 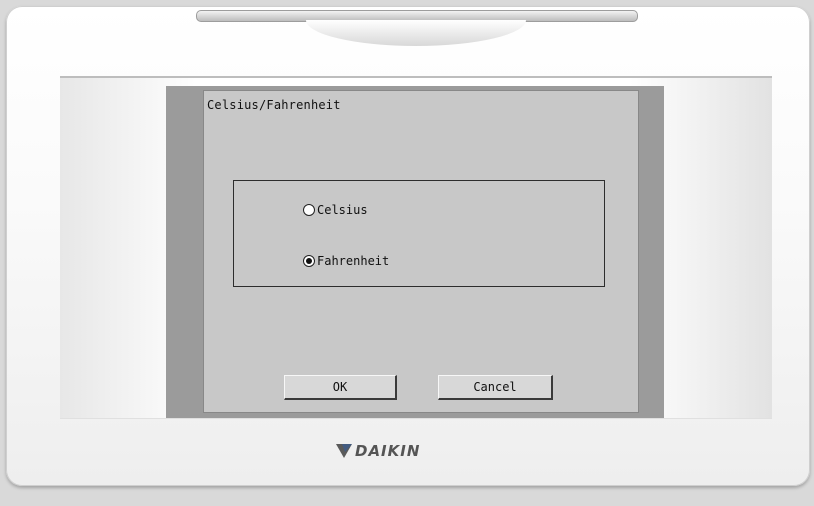 I want to click on celsius-radio-button, so click(x=309, y=210).